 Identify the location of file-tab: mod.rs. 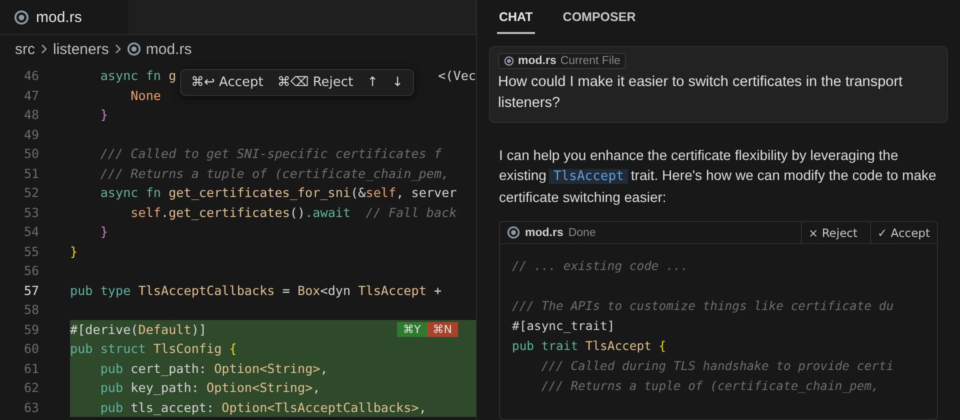
(64, 17).